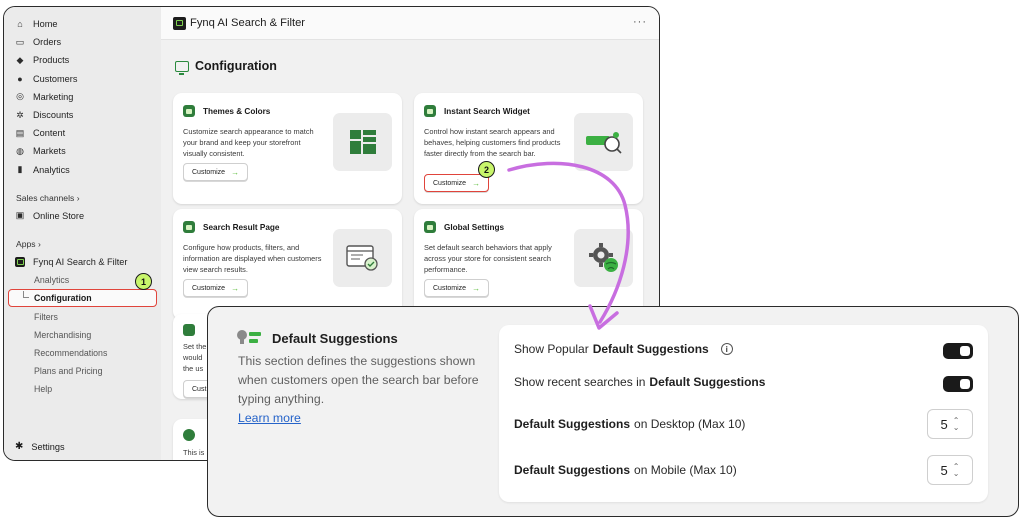 This screenshot has width=1024, height=519. What do you see at coordinates (82, 115) in the screenshot?
I see `sidebar-item-discounts: ✲ Discounts` at bounding box center [82, 115].